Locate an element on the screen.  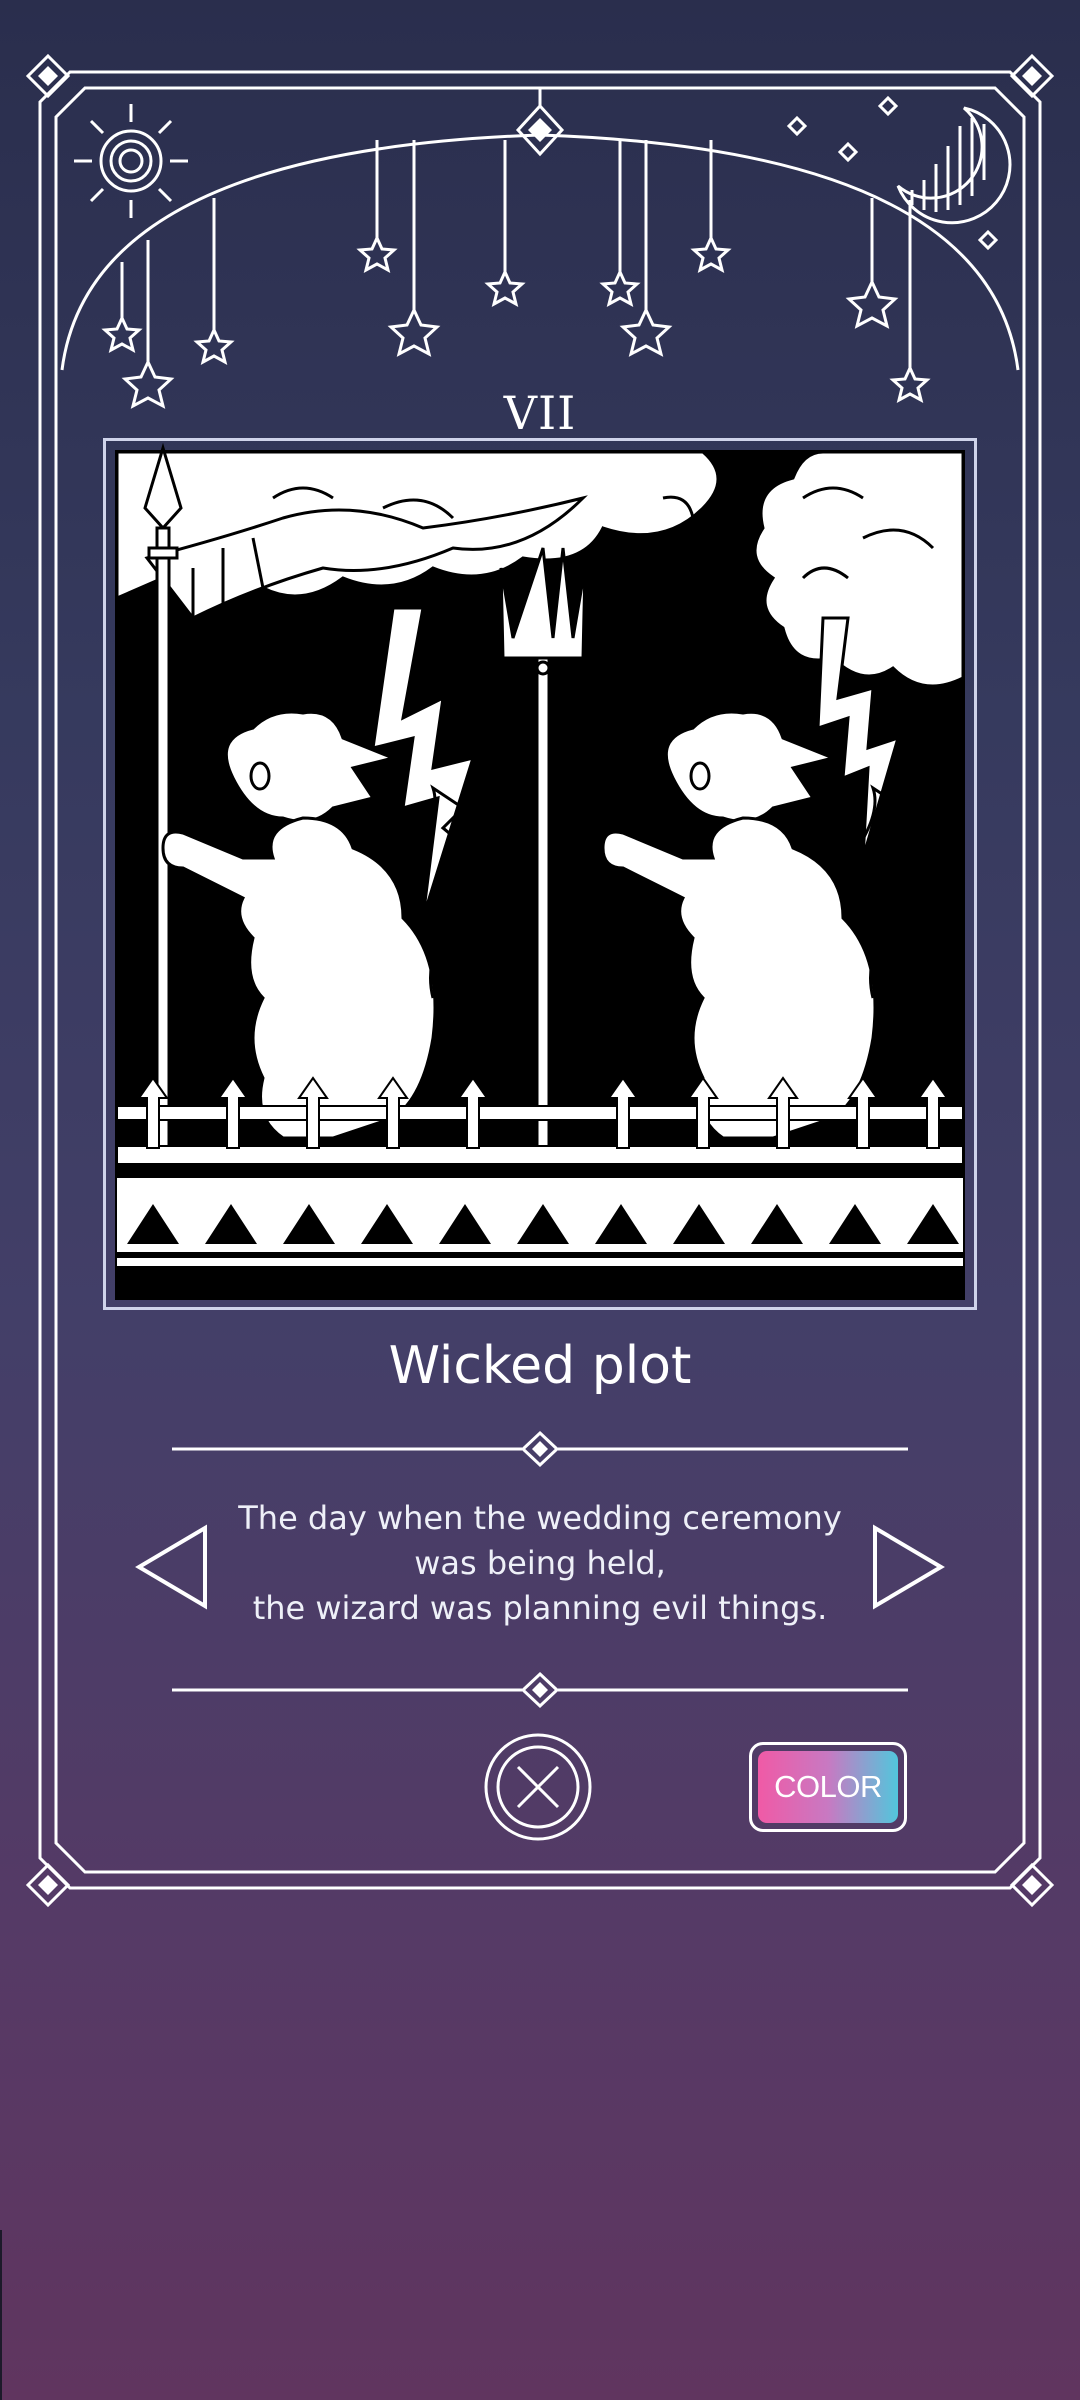
close-button is located at coordinates (538, 1787).